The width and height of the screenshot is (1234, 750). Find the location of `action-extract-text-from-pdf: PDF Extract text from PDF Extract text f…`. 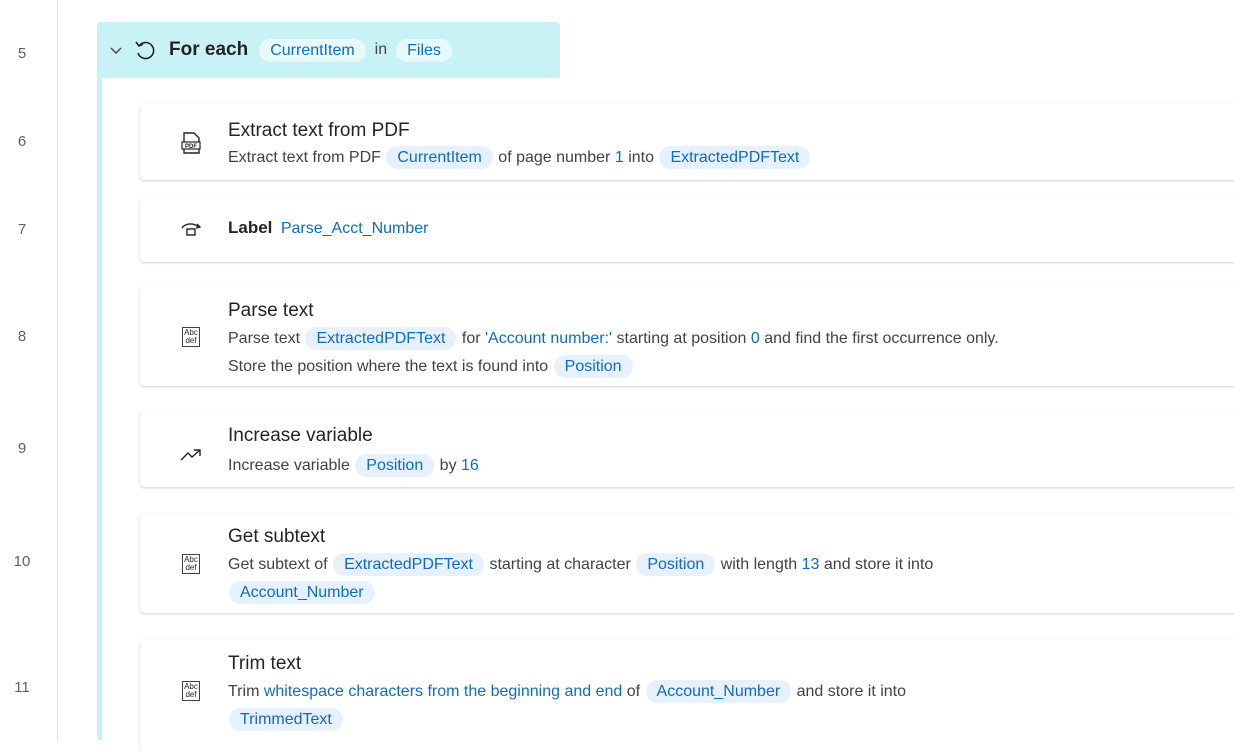

action-extract-text-from-pdf: PDF Extract text from PDF Extract text f… is located at coordinates (687, 142).